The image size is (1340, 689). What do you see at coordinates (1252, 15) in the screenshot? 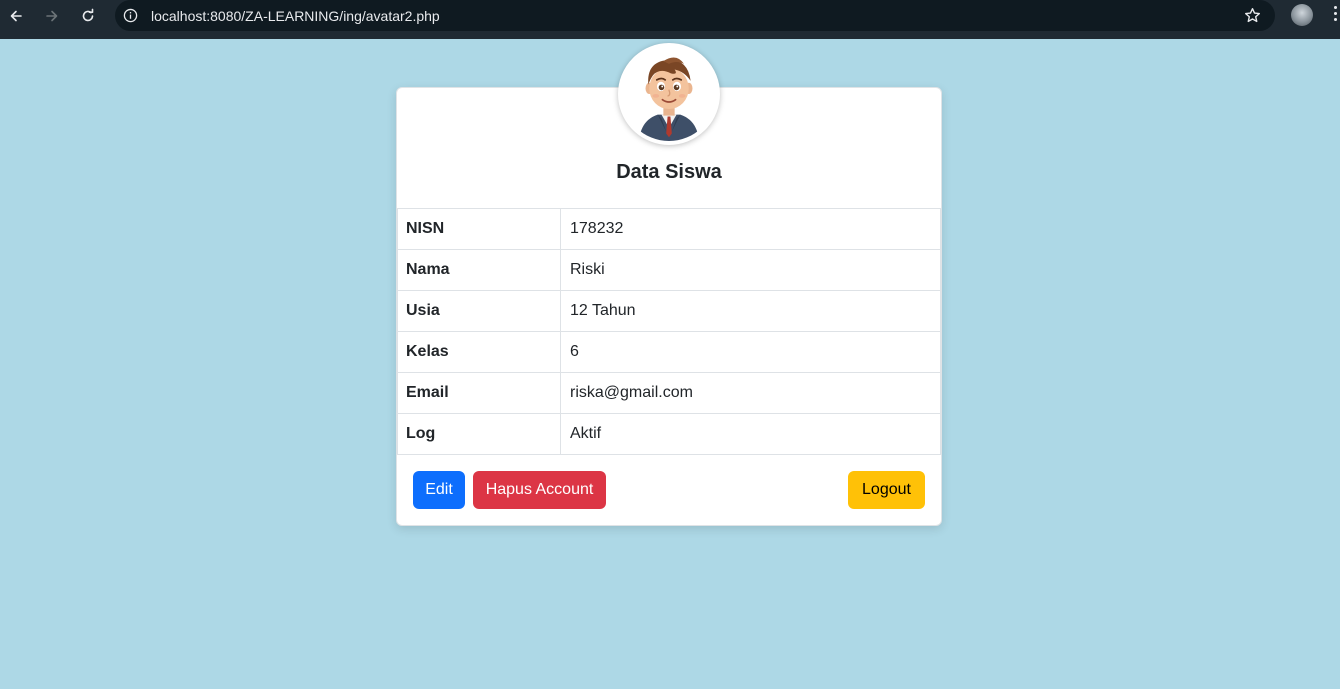
I see `star-icon` at bounding box center [1252, 15].